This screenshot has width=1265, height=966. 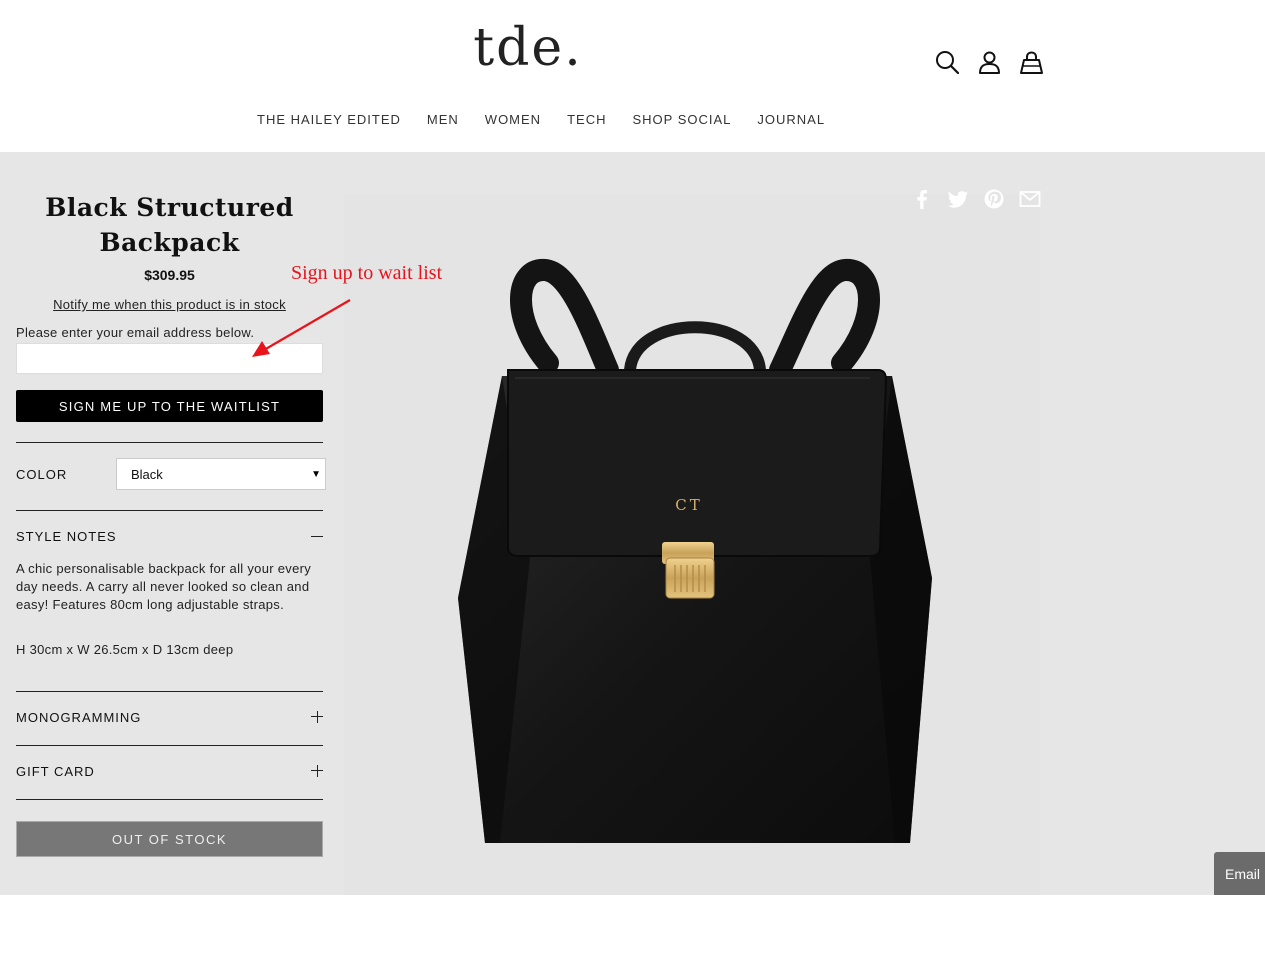 I want to click on gift-card-label: GIFT CARD, so click(x=55, y=771).